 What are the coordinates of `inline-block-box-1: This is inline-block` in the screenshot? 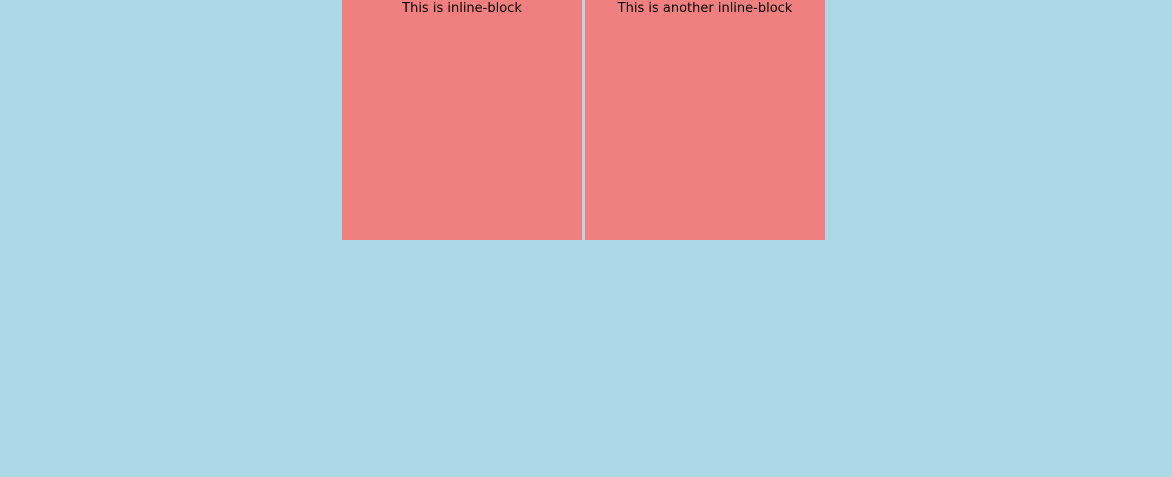 It's located at (462, 120).